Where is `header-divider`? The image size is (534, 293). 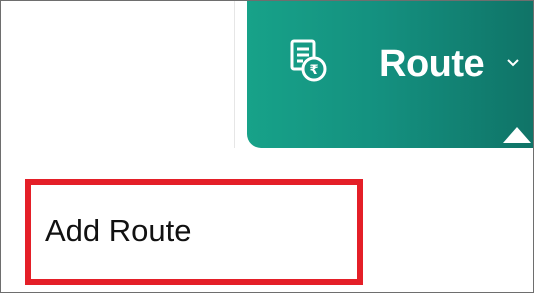 header-divider is located at coordinates (234, 74).